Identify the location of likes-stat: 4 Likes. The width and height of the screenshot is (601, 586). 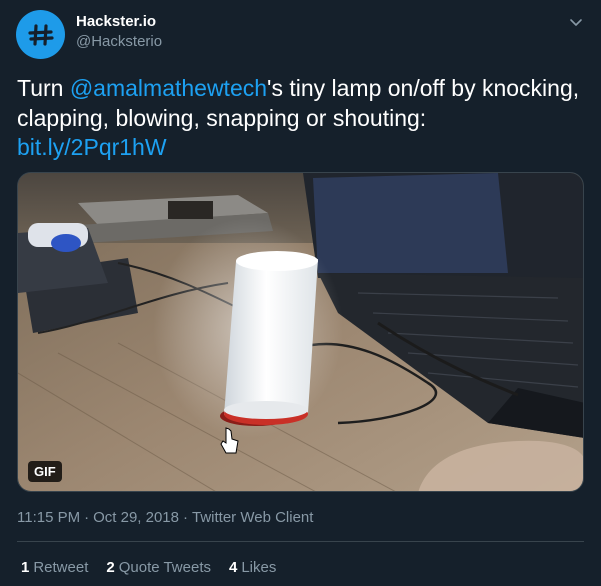
(252, 567).